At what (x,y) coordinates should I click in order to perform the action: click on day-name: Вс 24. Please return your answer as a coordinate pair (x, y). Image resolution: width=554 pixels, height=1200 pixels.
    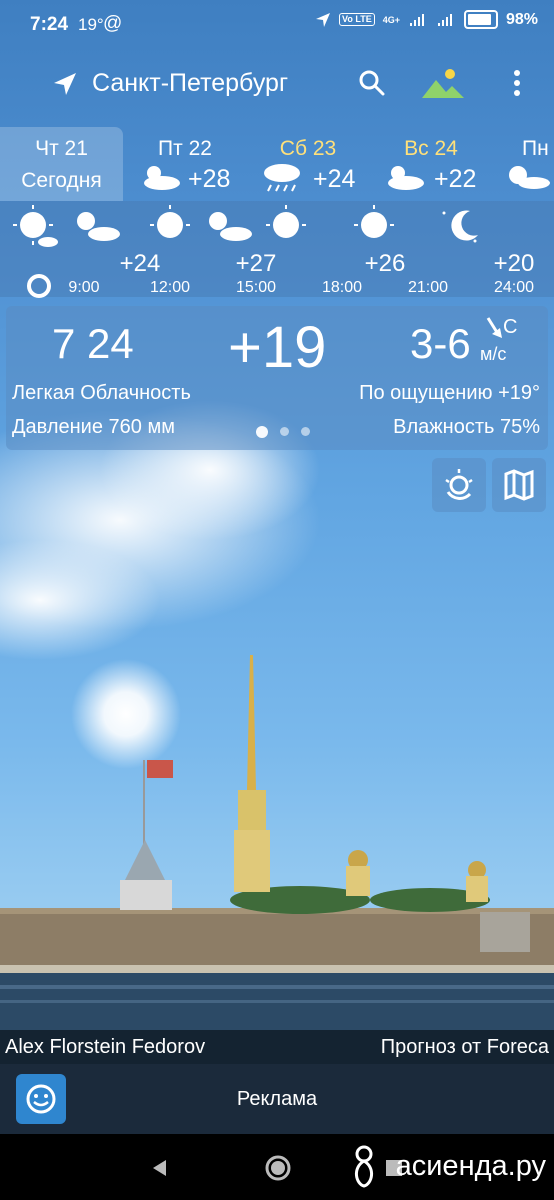
    Looking at the image, I should click on (431, 148).